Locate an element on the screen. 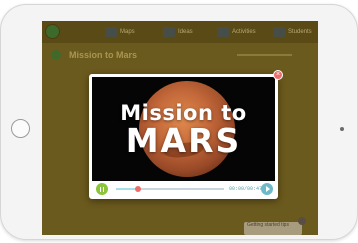 The image size is (358, 243). pause-button is located at coordinates (102, 189).